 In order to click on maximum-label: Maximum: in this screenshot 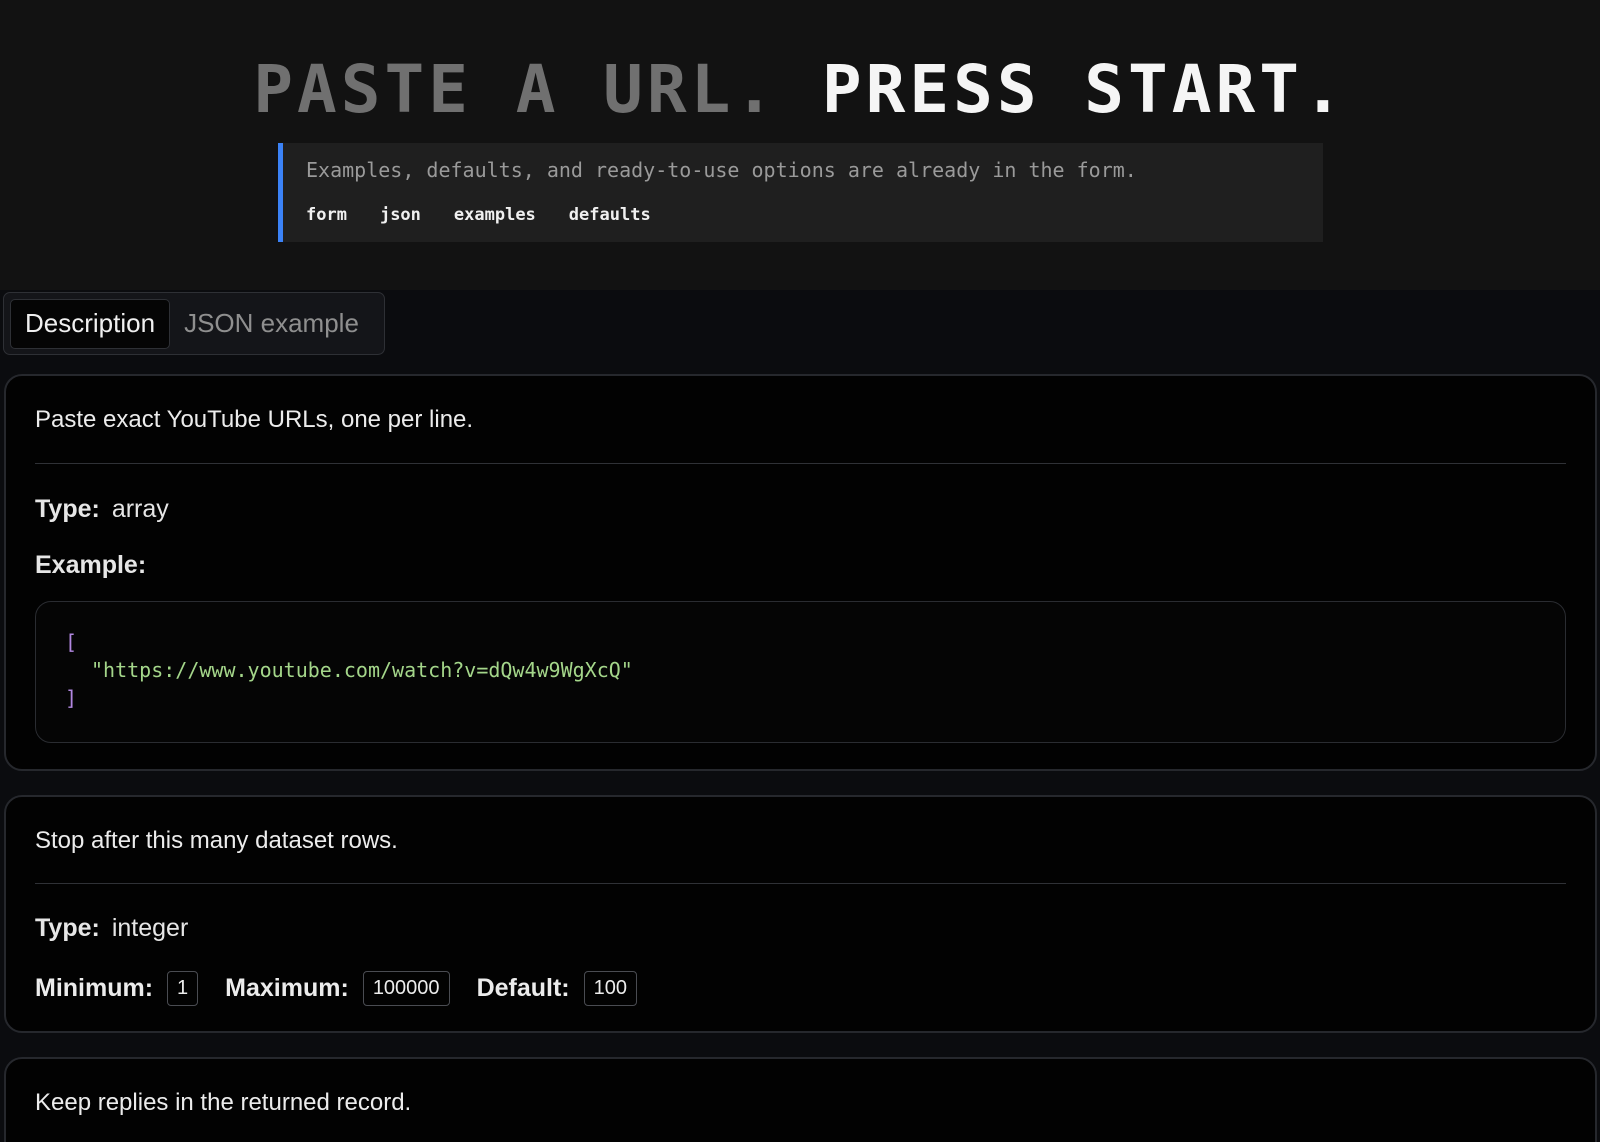, I will do `click(287, 988)`.